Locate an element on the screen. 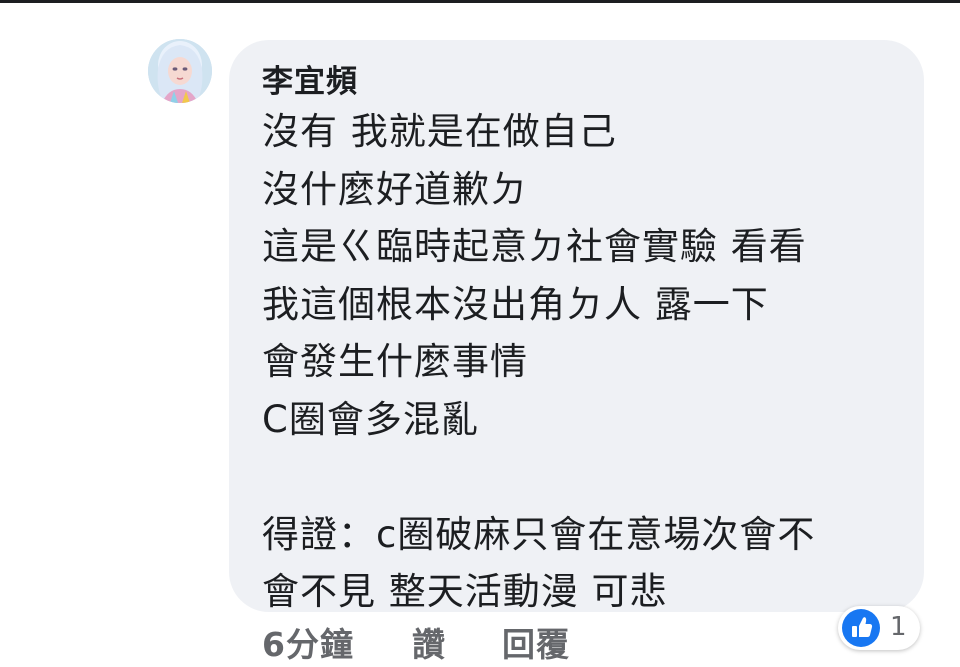 The height and width of the screenshot is (667, 960). comment-line: 沒有 我就是在做自己 is located at coordinates (439, 131).